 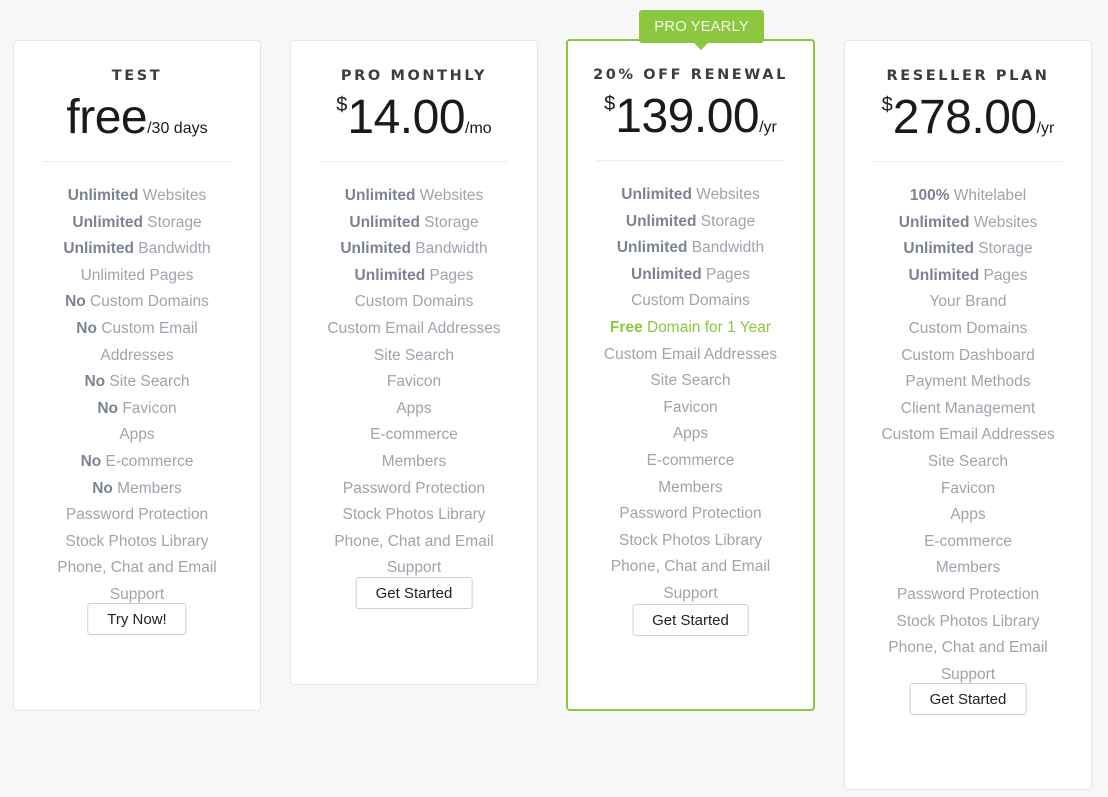 I want to click on feature-text: Custom Domains, so click(x=968, y=328).